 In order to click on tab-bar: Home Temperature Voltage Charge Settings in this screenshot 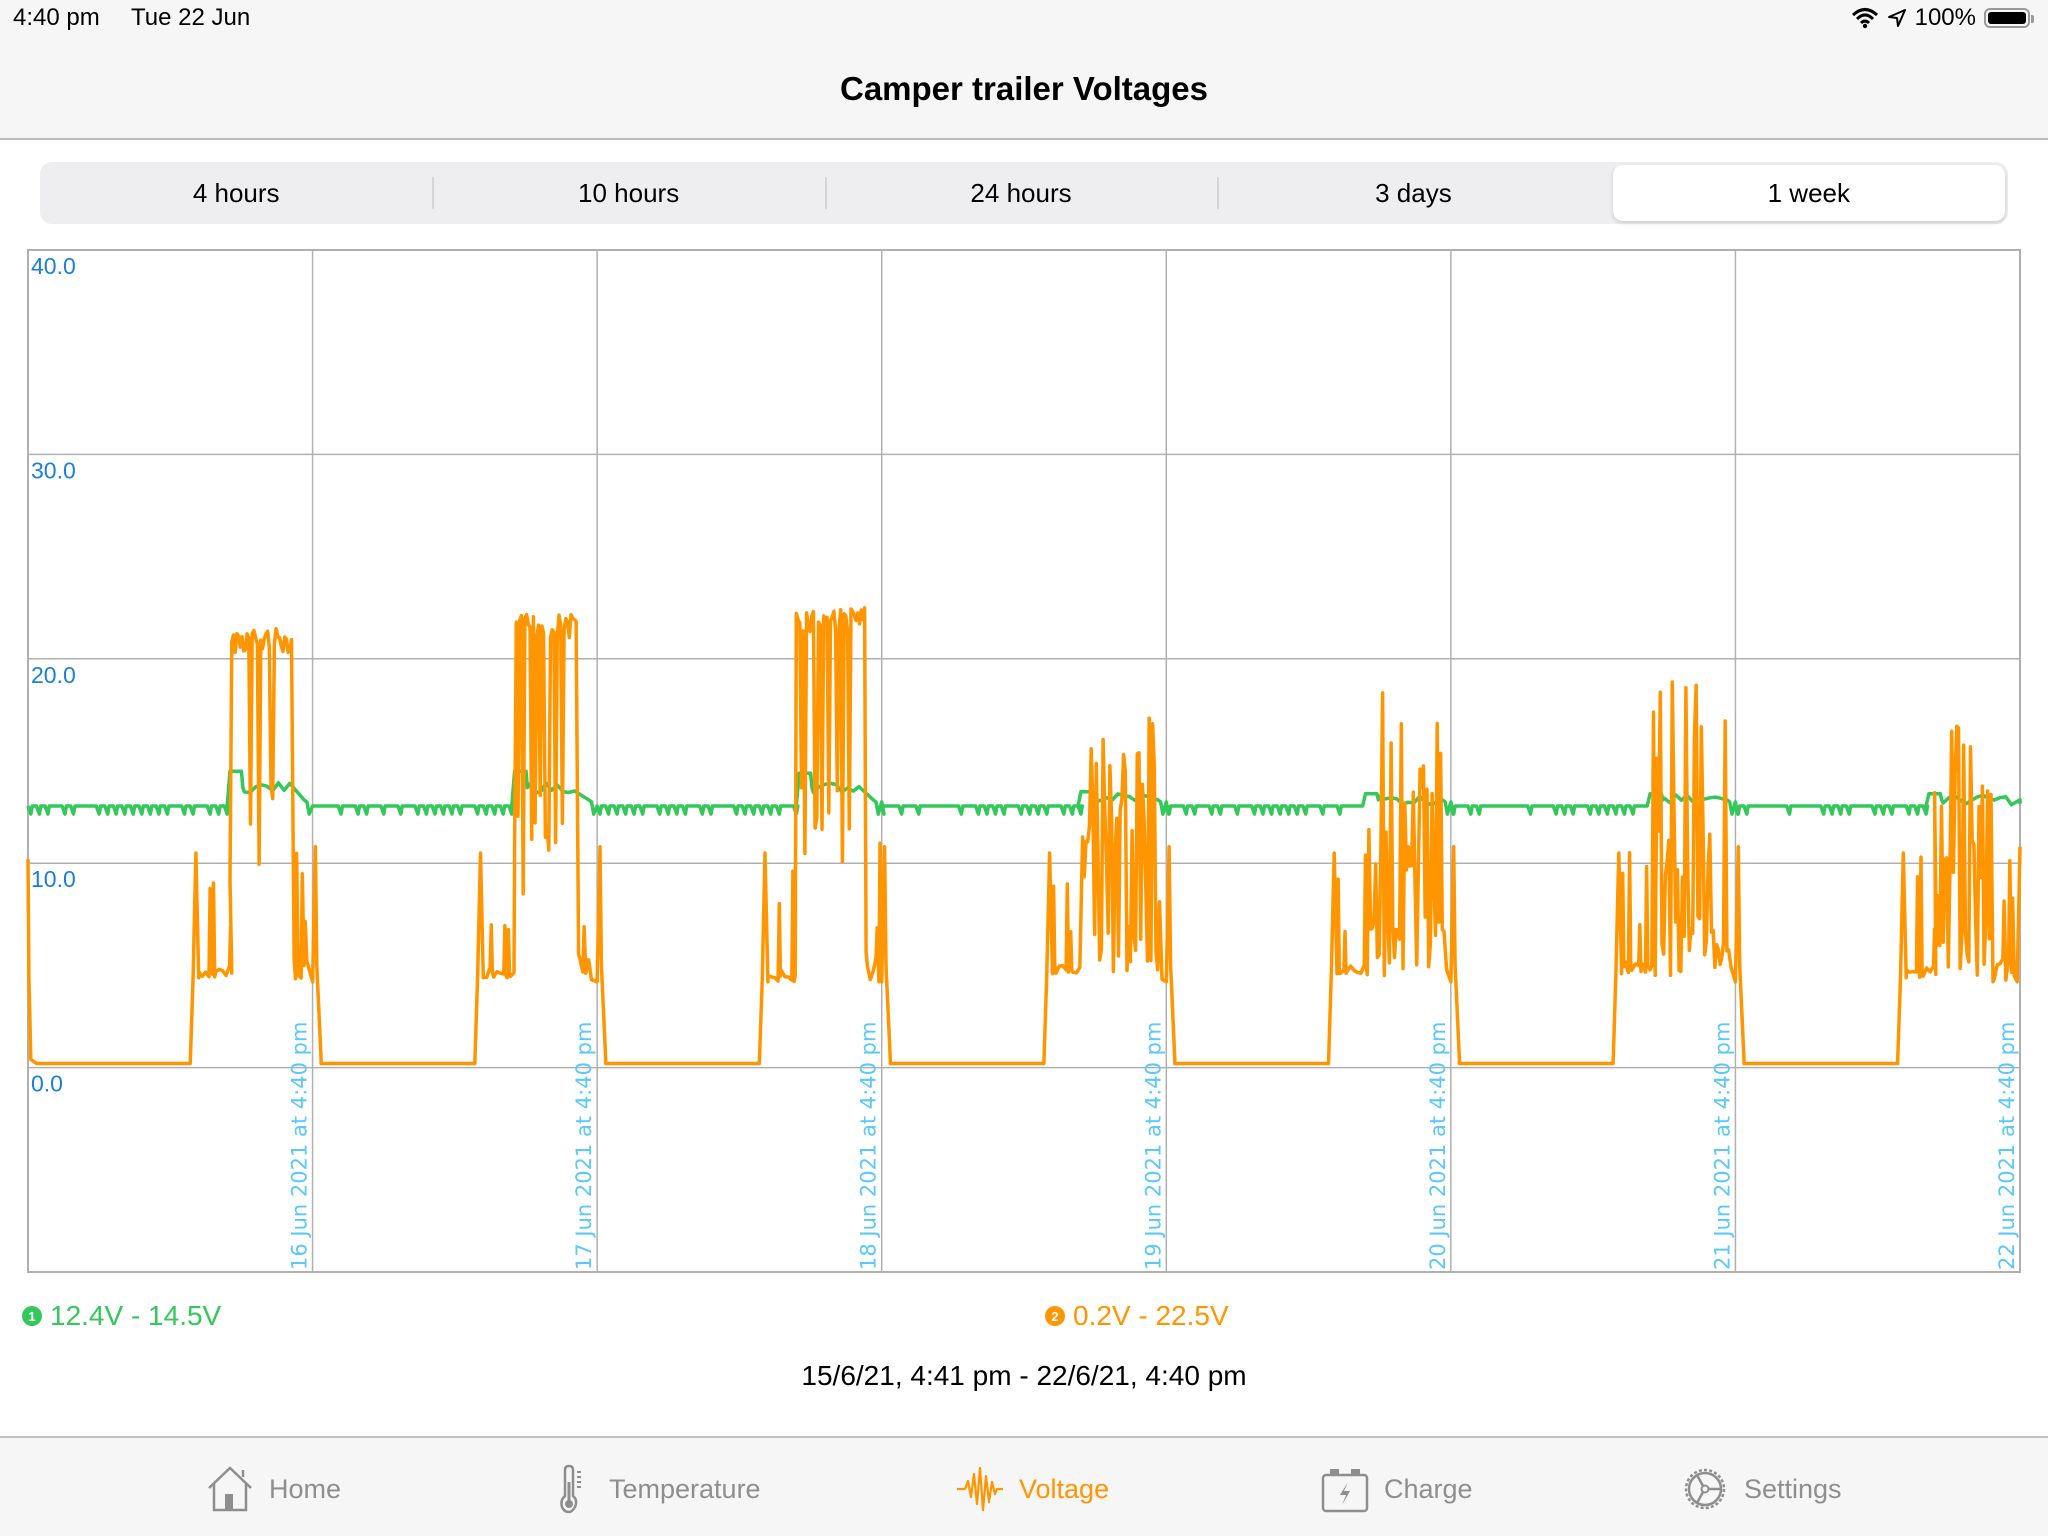, I will do `click(1024, 1486)`.